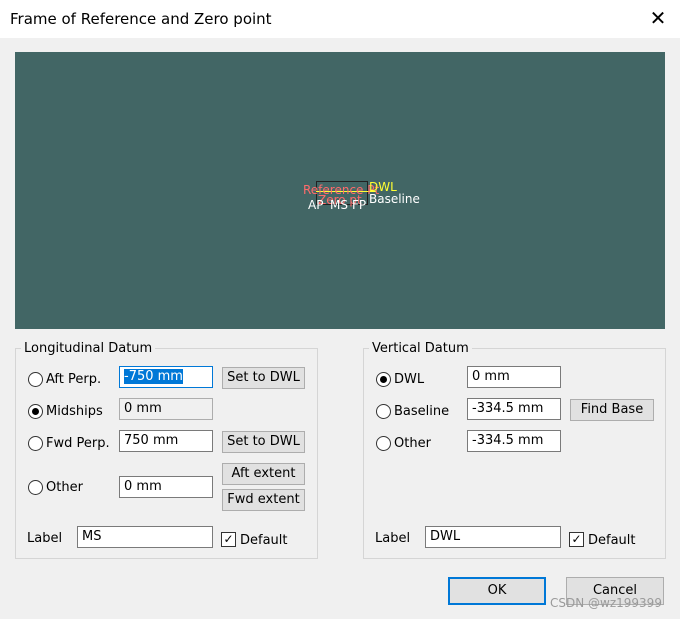 The height and width of the screenshot is (619, 680). Describe the element at coordinates (35, 443) in the screenshot. I see `fwd-perp-radio` at that location.